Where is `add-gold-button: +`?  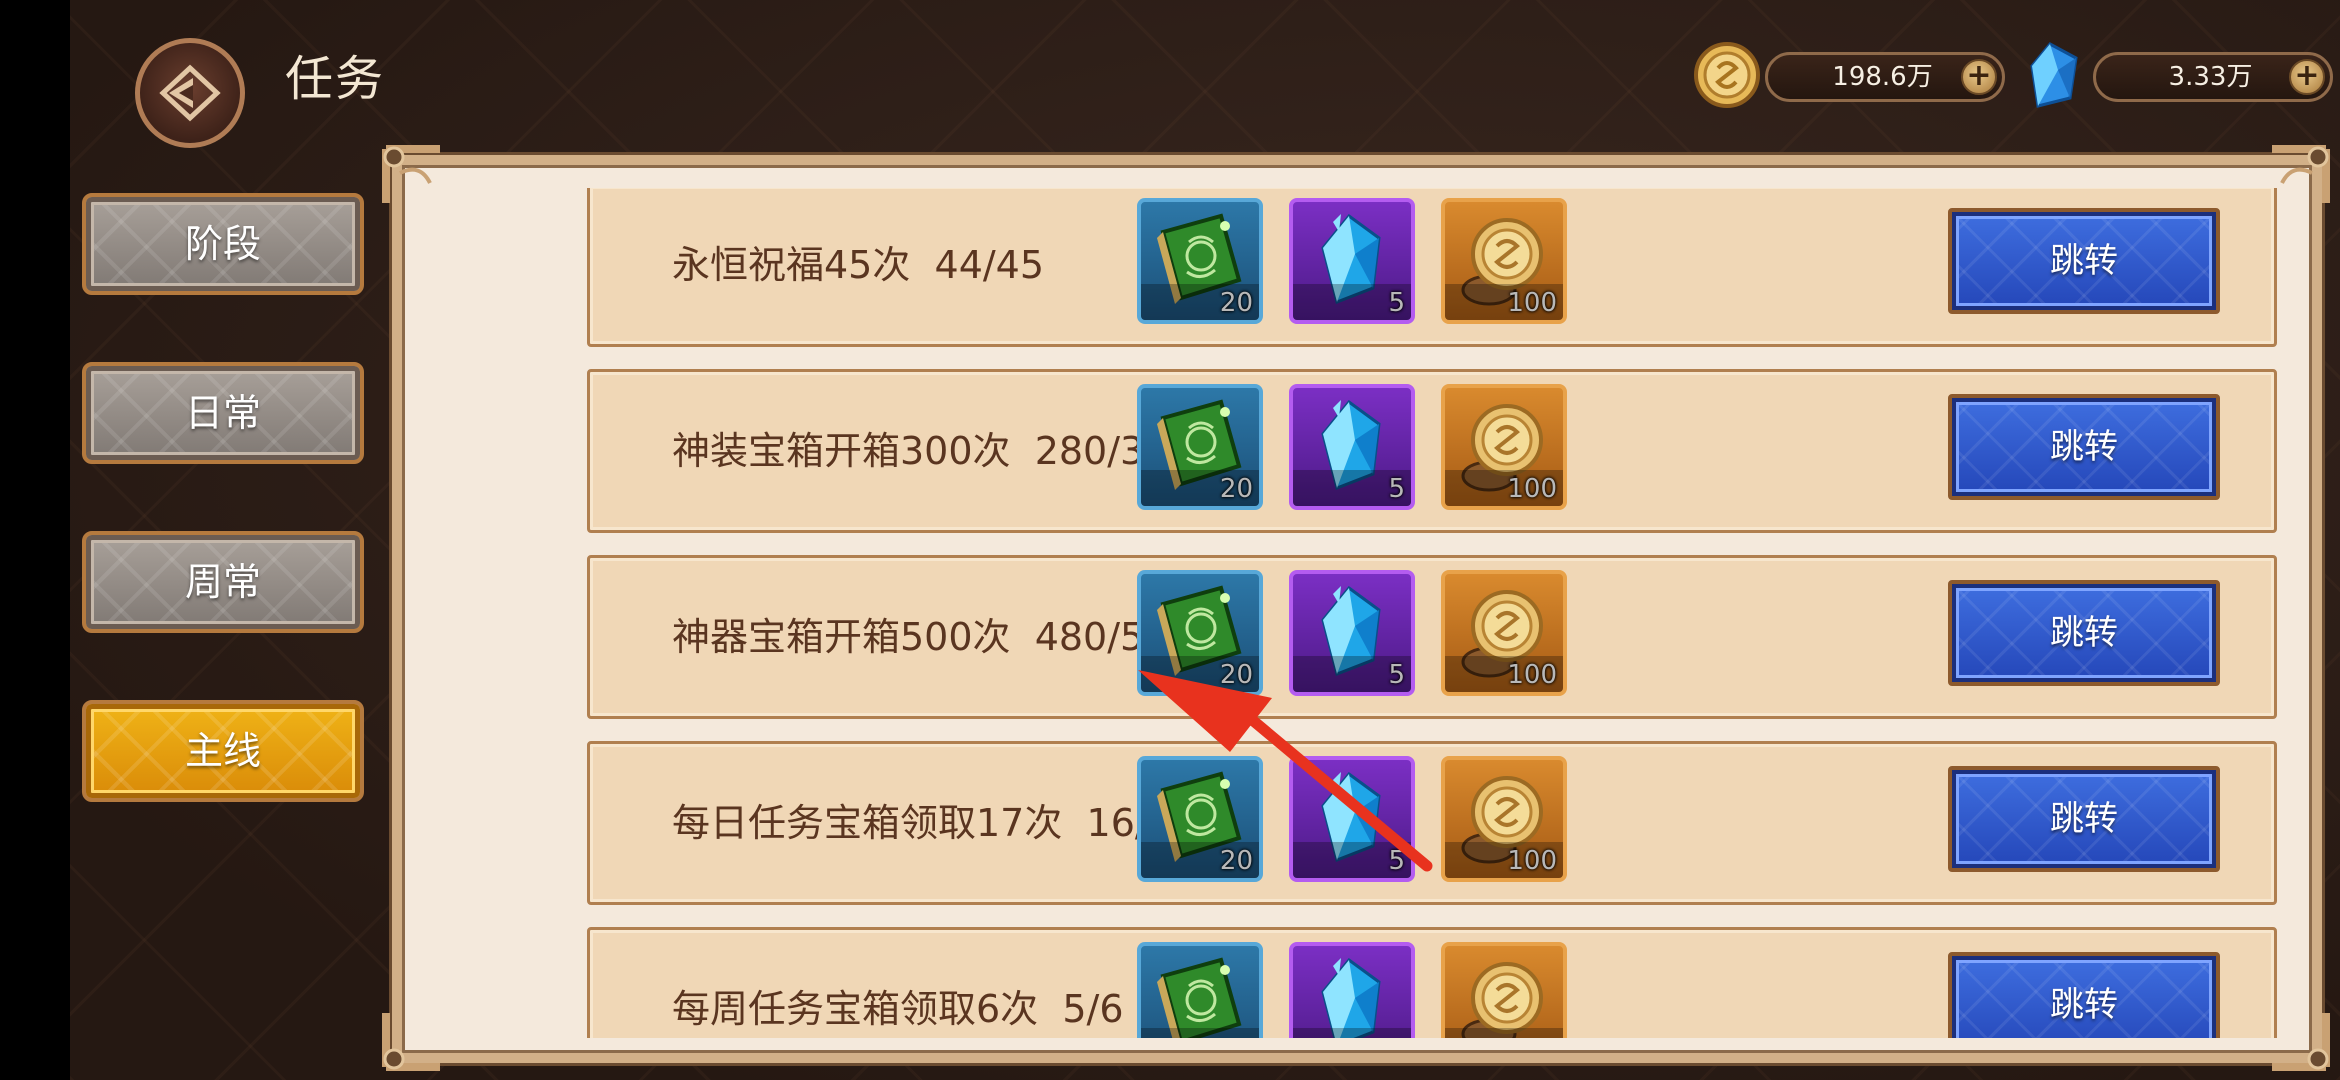 add-gold-button: + is located at coordinates (1979, 77).